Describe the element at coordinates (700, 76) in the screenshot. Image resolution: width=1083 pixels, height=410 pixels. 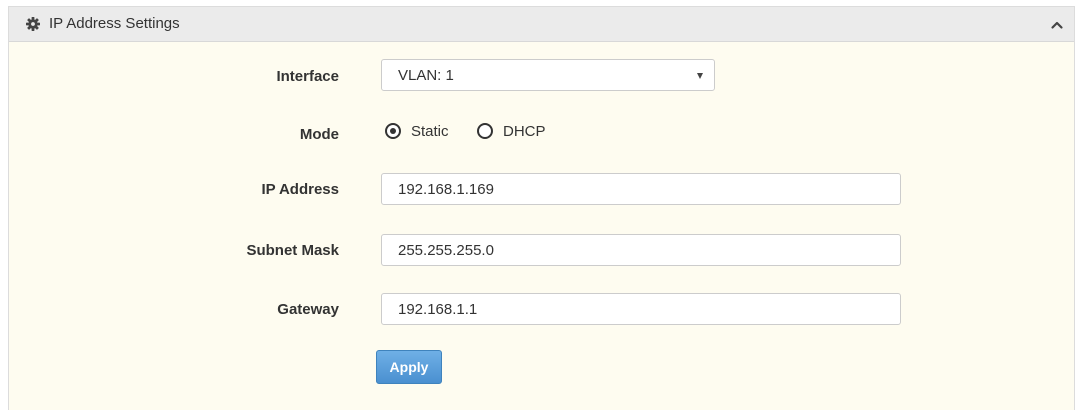
I see `caret-down-icon` at that location.